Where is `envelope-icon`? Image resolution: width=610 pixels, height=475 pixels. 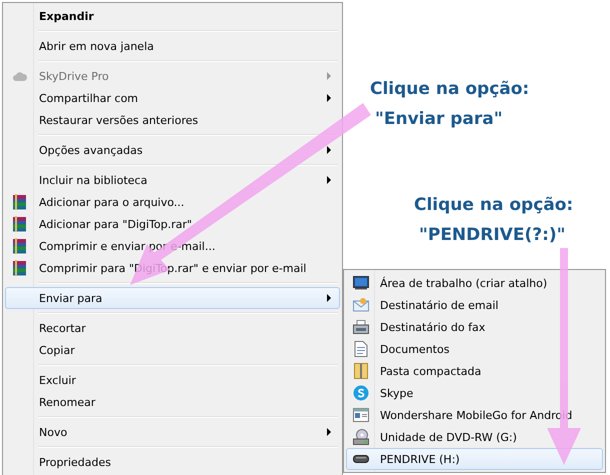 envelope-icon is located at coordinates (361, 305).